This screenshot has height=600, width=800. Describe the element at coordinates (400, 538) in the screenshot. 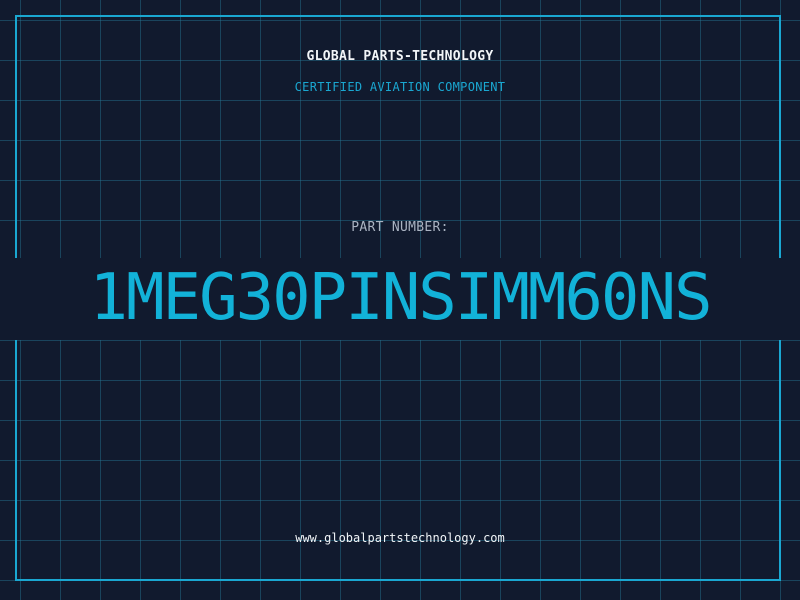

I see `website-url: www.globalpartstechnology.com` at that location.